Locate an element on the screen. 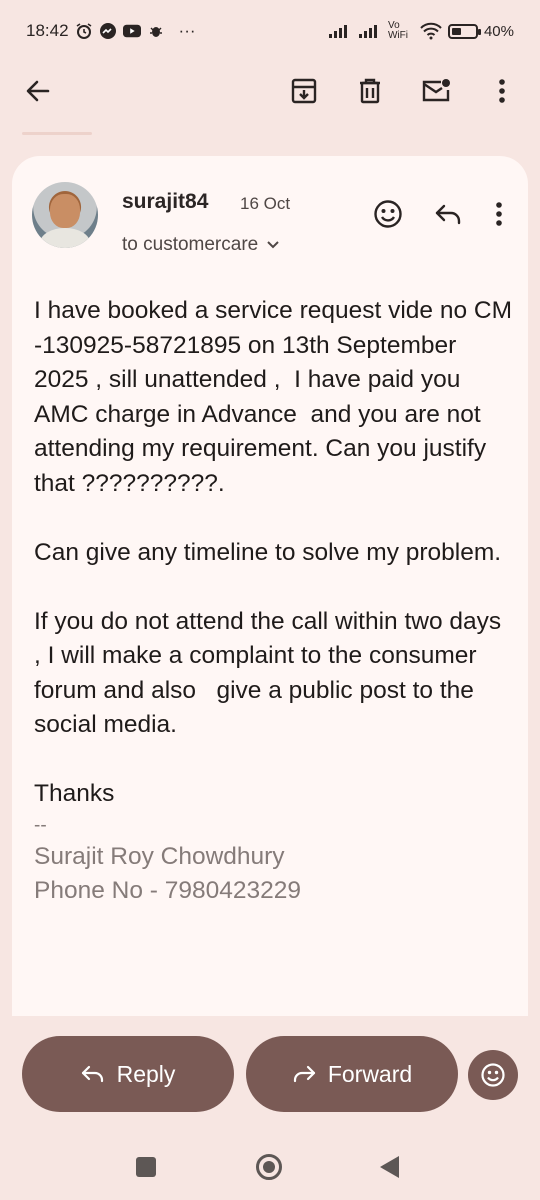  home-button is located at coordinates (269, 1167).